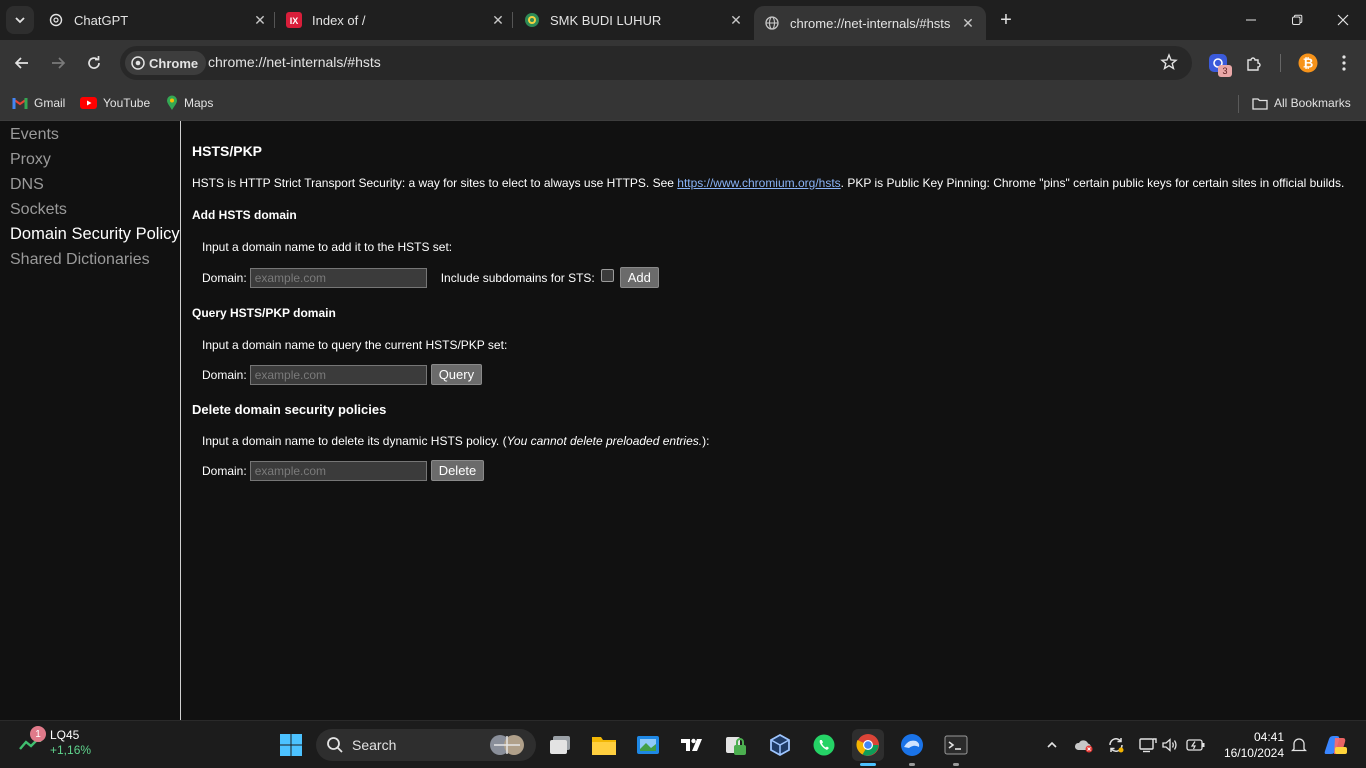 The height and width of the screenshot is (768, 1366). Describe the element at coordinates (824, 745) in the screenshot. I see `whatsapp-button` at that location.